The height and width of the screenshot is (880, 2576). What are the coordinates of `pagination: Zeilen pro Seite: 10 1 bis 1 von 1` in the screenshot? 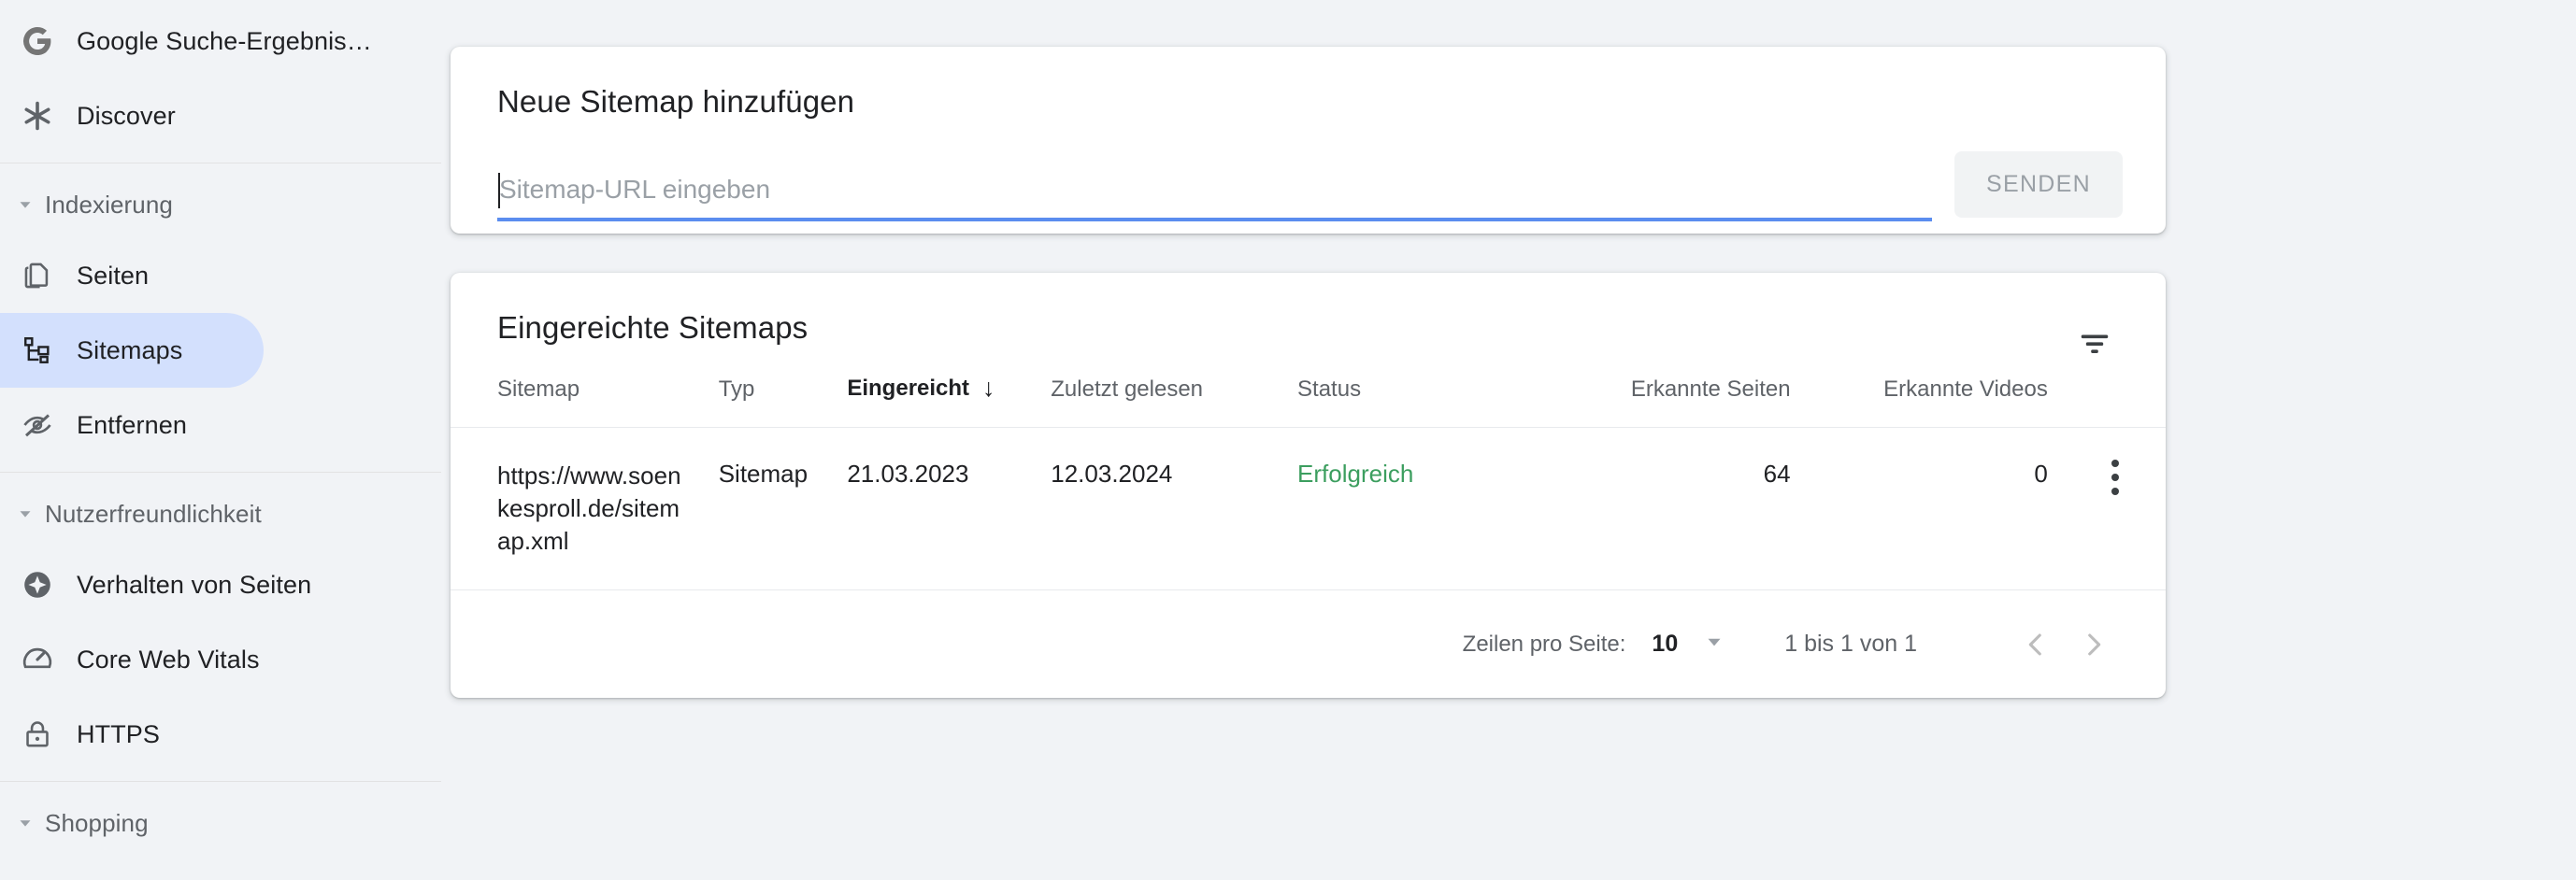 It's located at (1308, 644).